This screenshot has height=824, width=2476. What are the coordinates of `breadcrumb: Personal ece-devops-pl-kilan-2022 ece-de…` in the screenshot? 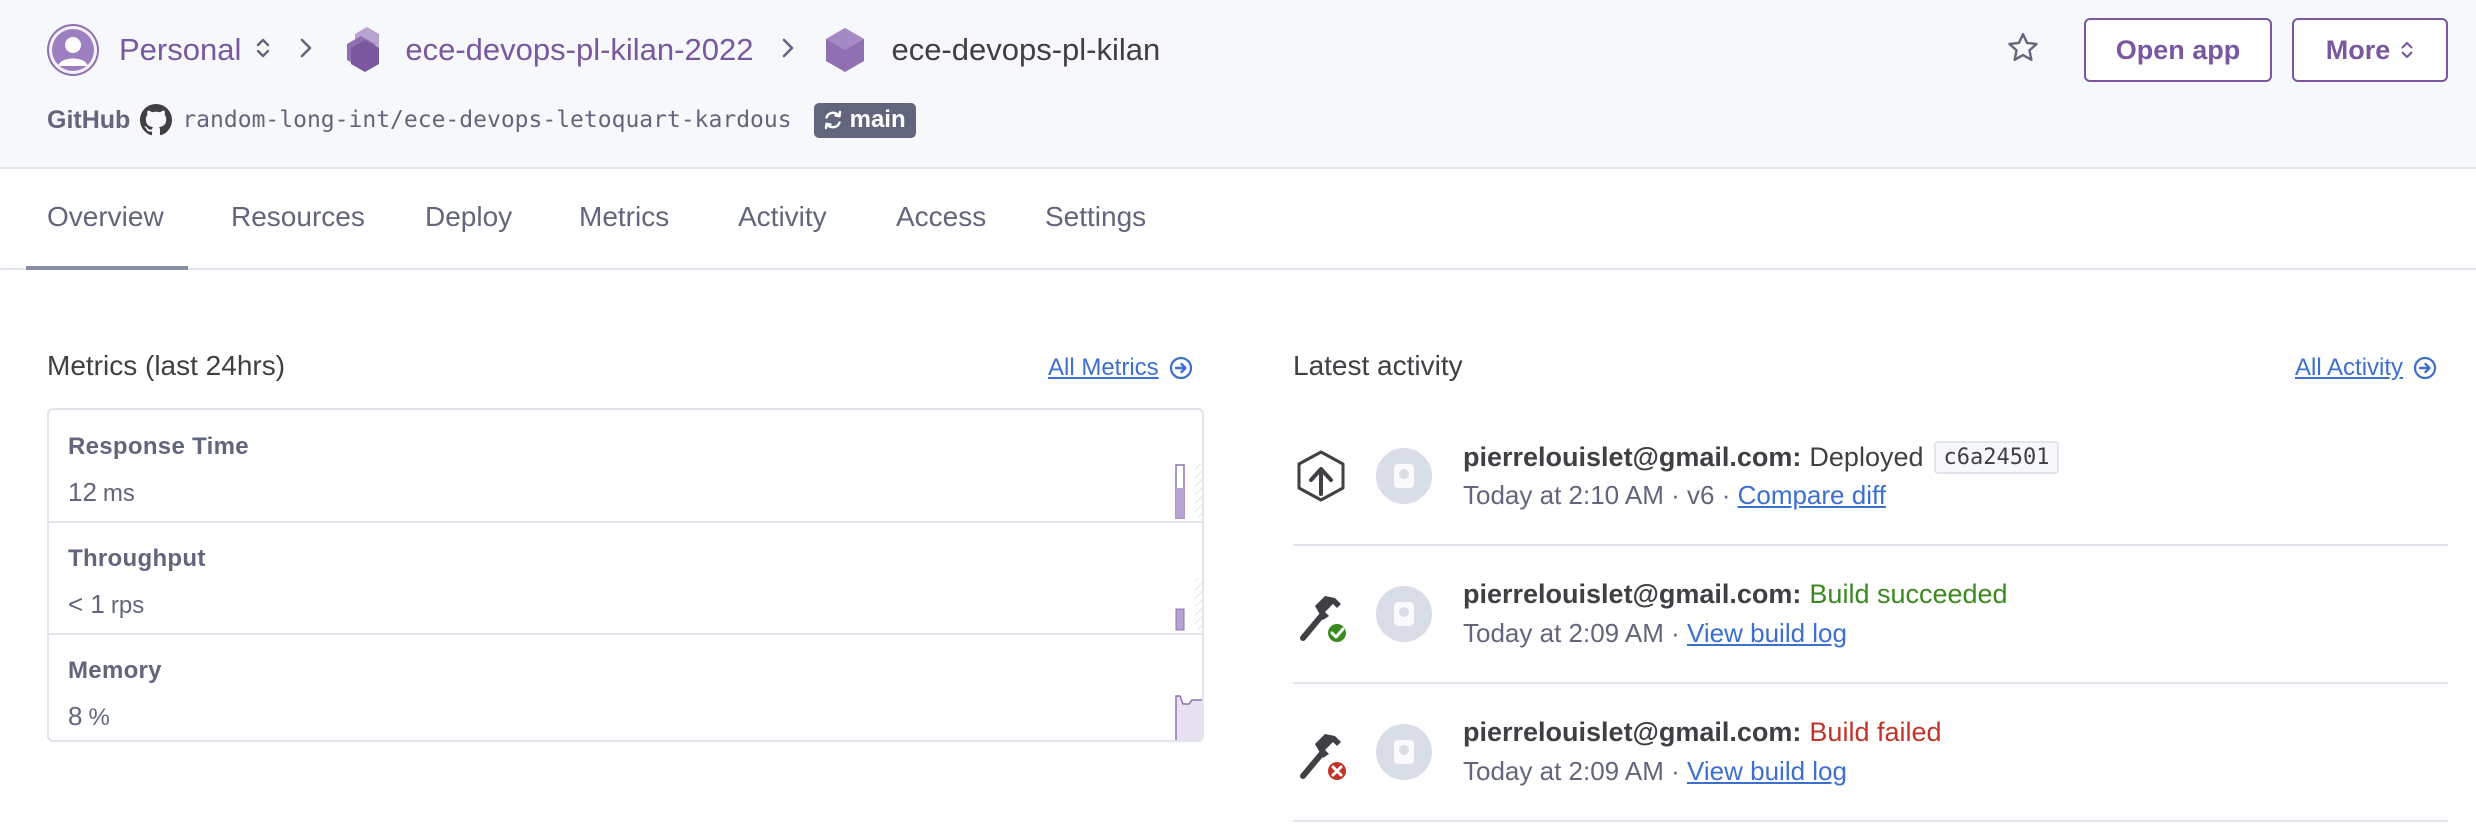 It's located at (603, 50).